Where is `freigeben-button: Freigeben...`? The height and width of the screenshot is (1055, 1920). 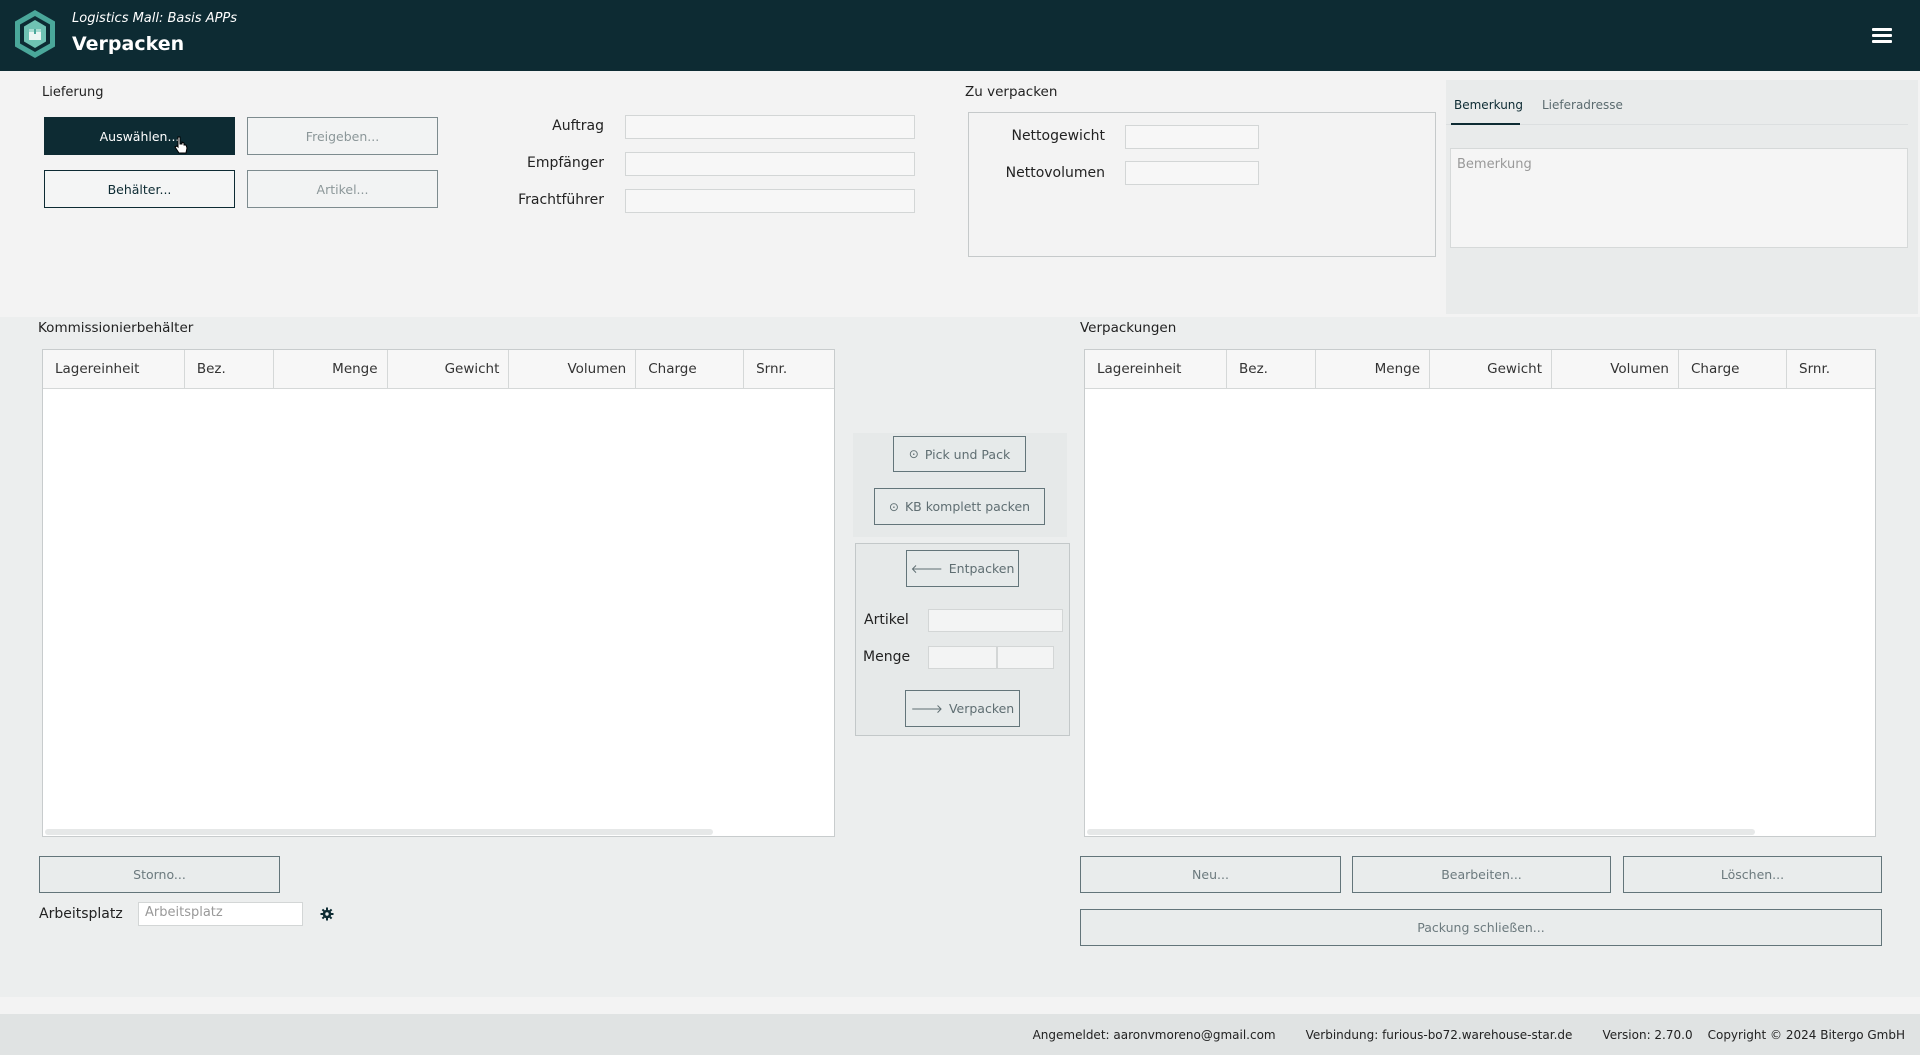
freigeben-button: Freigeben... is located at coordinates (342, 136).